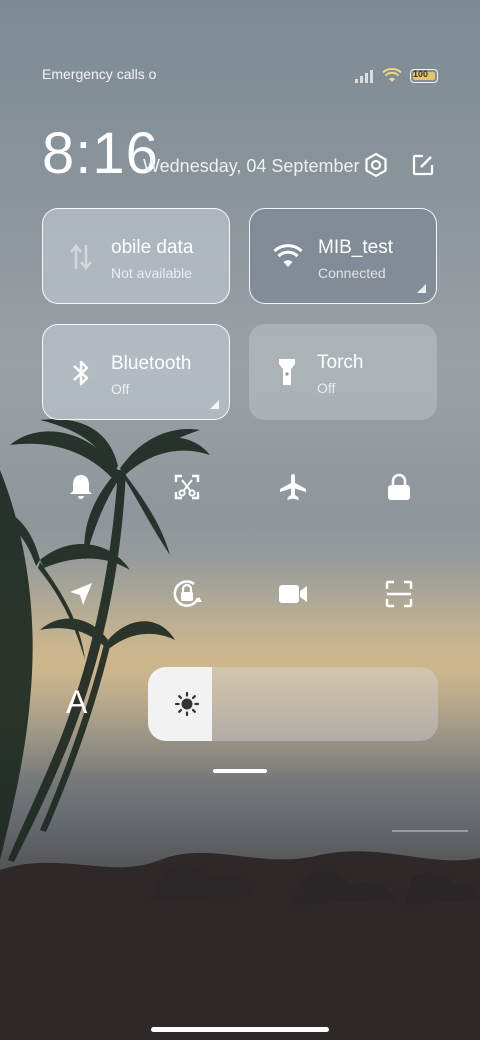 The image size is (480, 1040). What do you see at coordinates (326, 388) in the screenshot?
I see `torch-status: Off` at bounding box center [326, 388].